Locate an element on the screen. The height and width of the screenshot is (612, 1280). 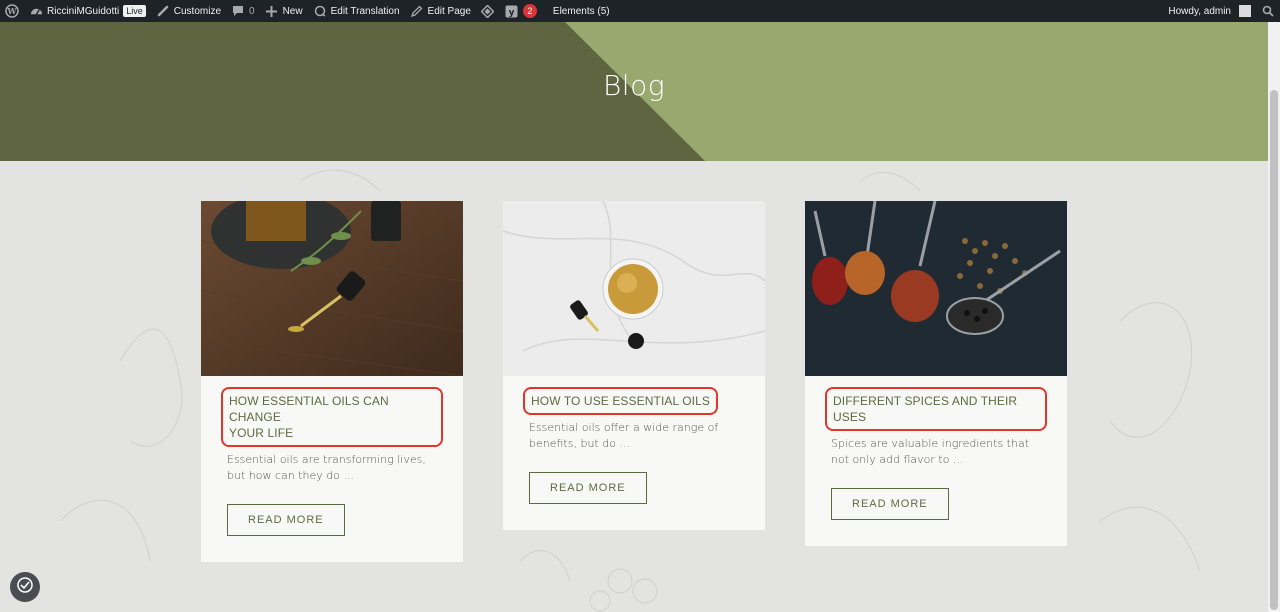
elements-label: Elements (5) is located at coordinates (581, 11).